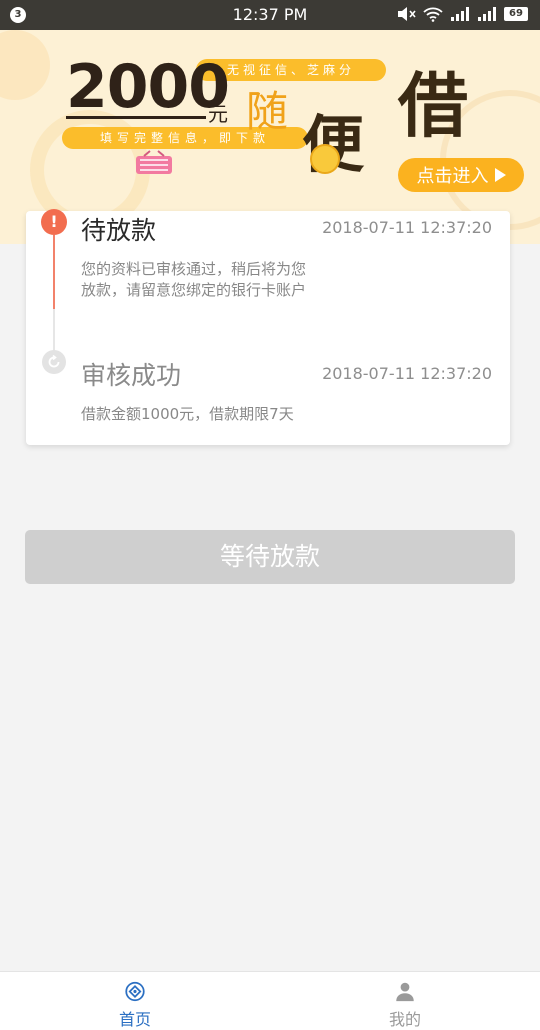 The width and height of the screenshot is (540, 1030). I want to click on coin-icon, so click(325, 159).